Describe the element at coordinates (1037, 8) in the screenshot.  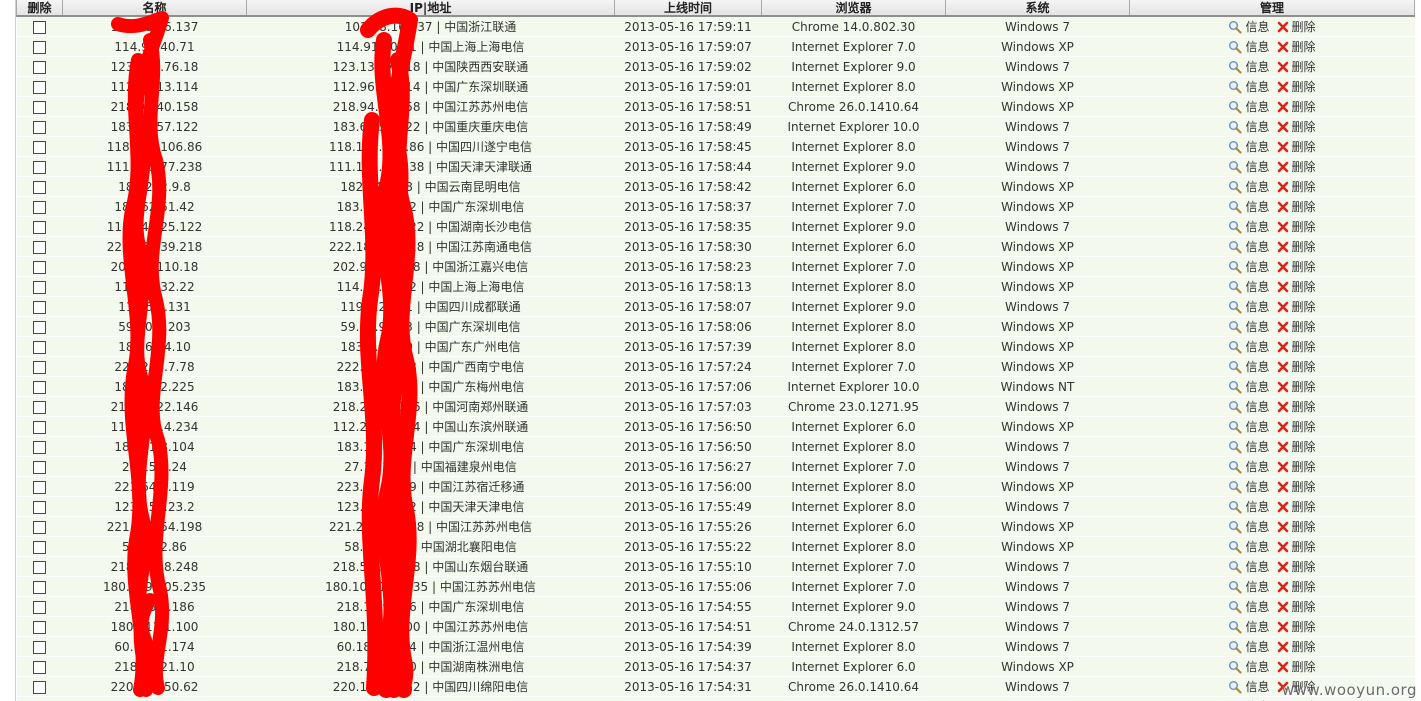
I see `col-header-os: 系统` at that location.